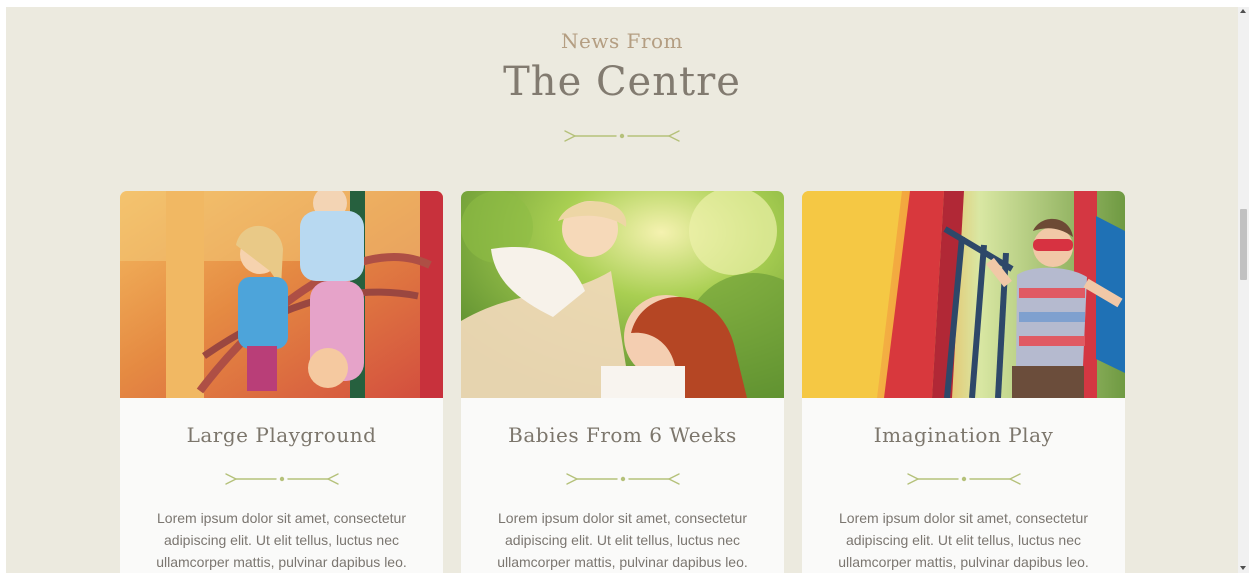 Image resolution: width=1249 pixels, height=573 pixels. I want to click on scroll-up-icon, so click(1243, 11).